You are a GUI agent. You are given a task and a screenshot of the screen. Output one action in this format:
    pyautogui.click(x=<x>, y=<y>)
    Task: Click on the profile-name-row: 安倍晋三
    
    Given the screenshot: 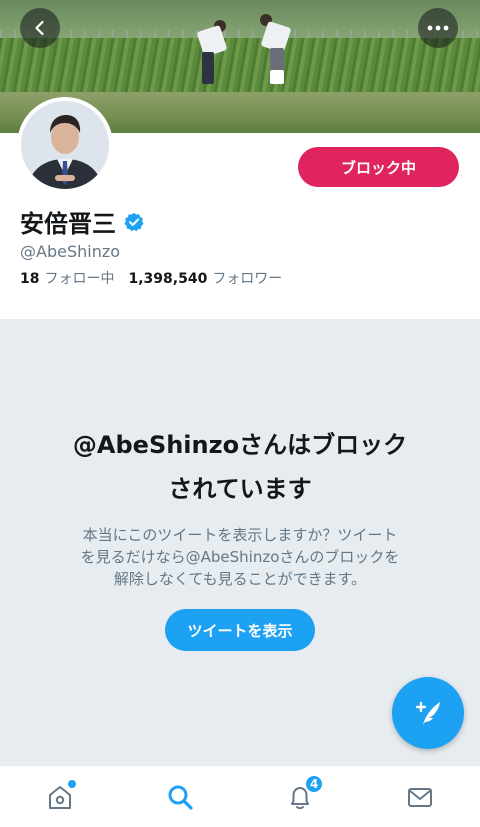 What is the action you would take?
    pyautogui.click(x=82, y=221)
    